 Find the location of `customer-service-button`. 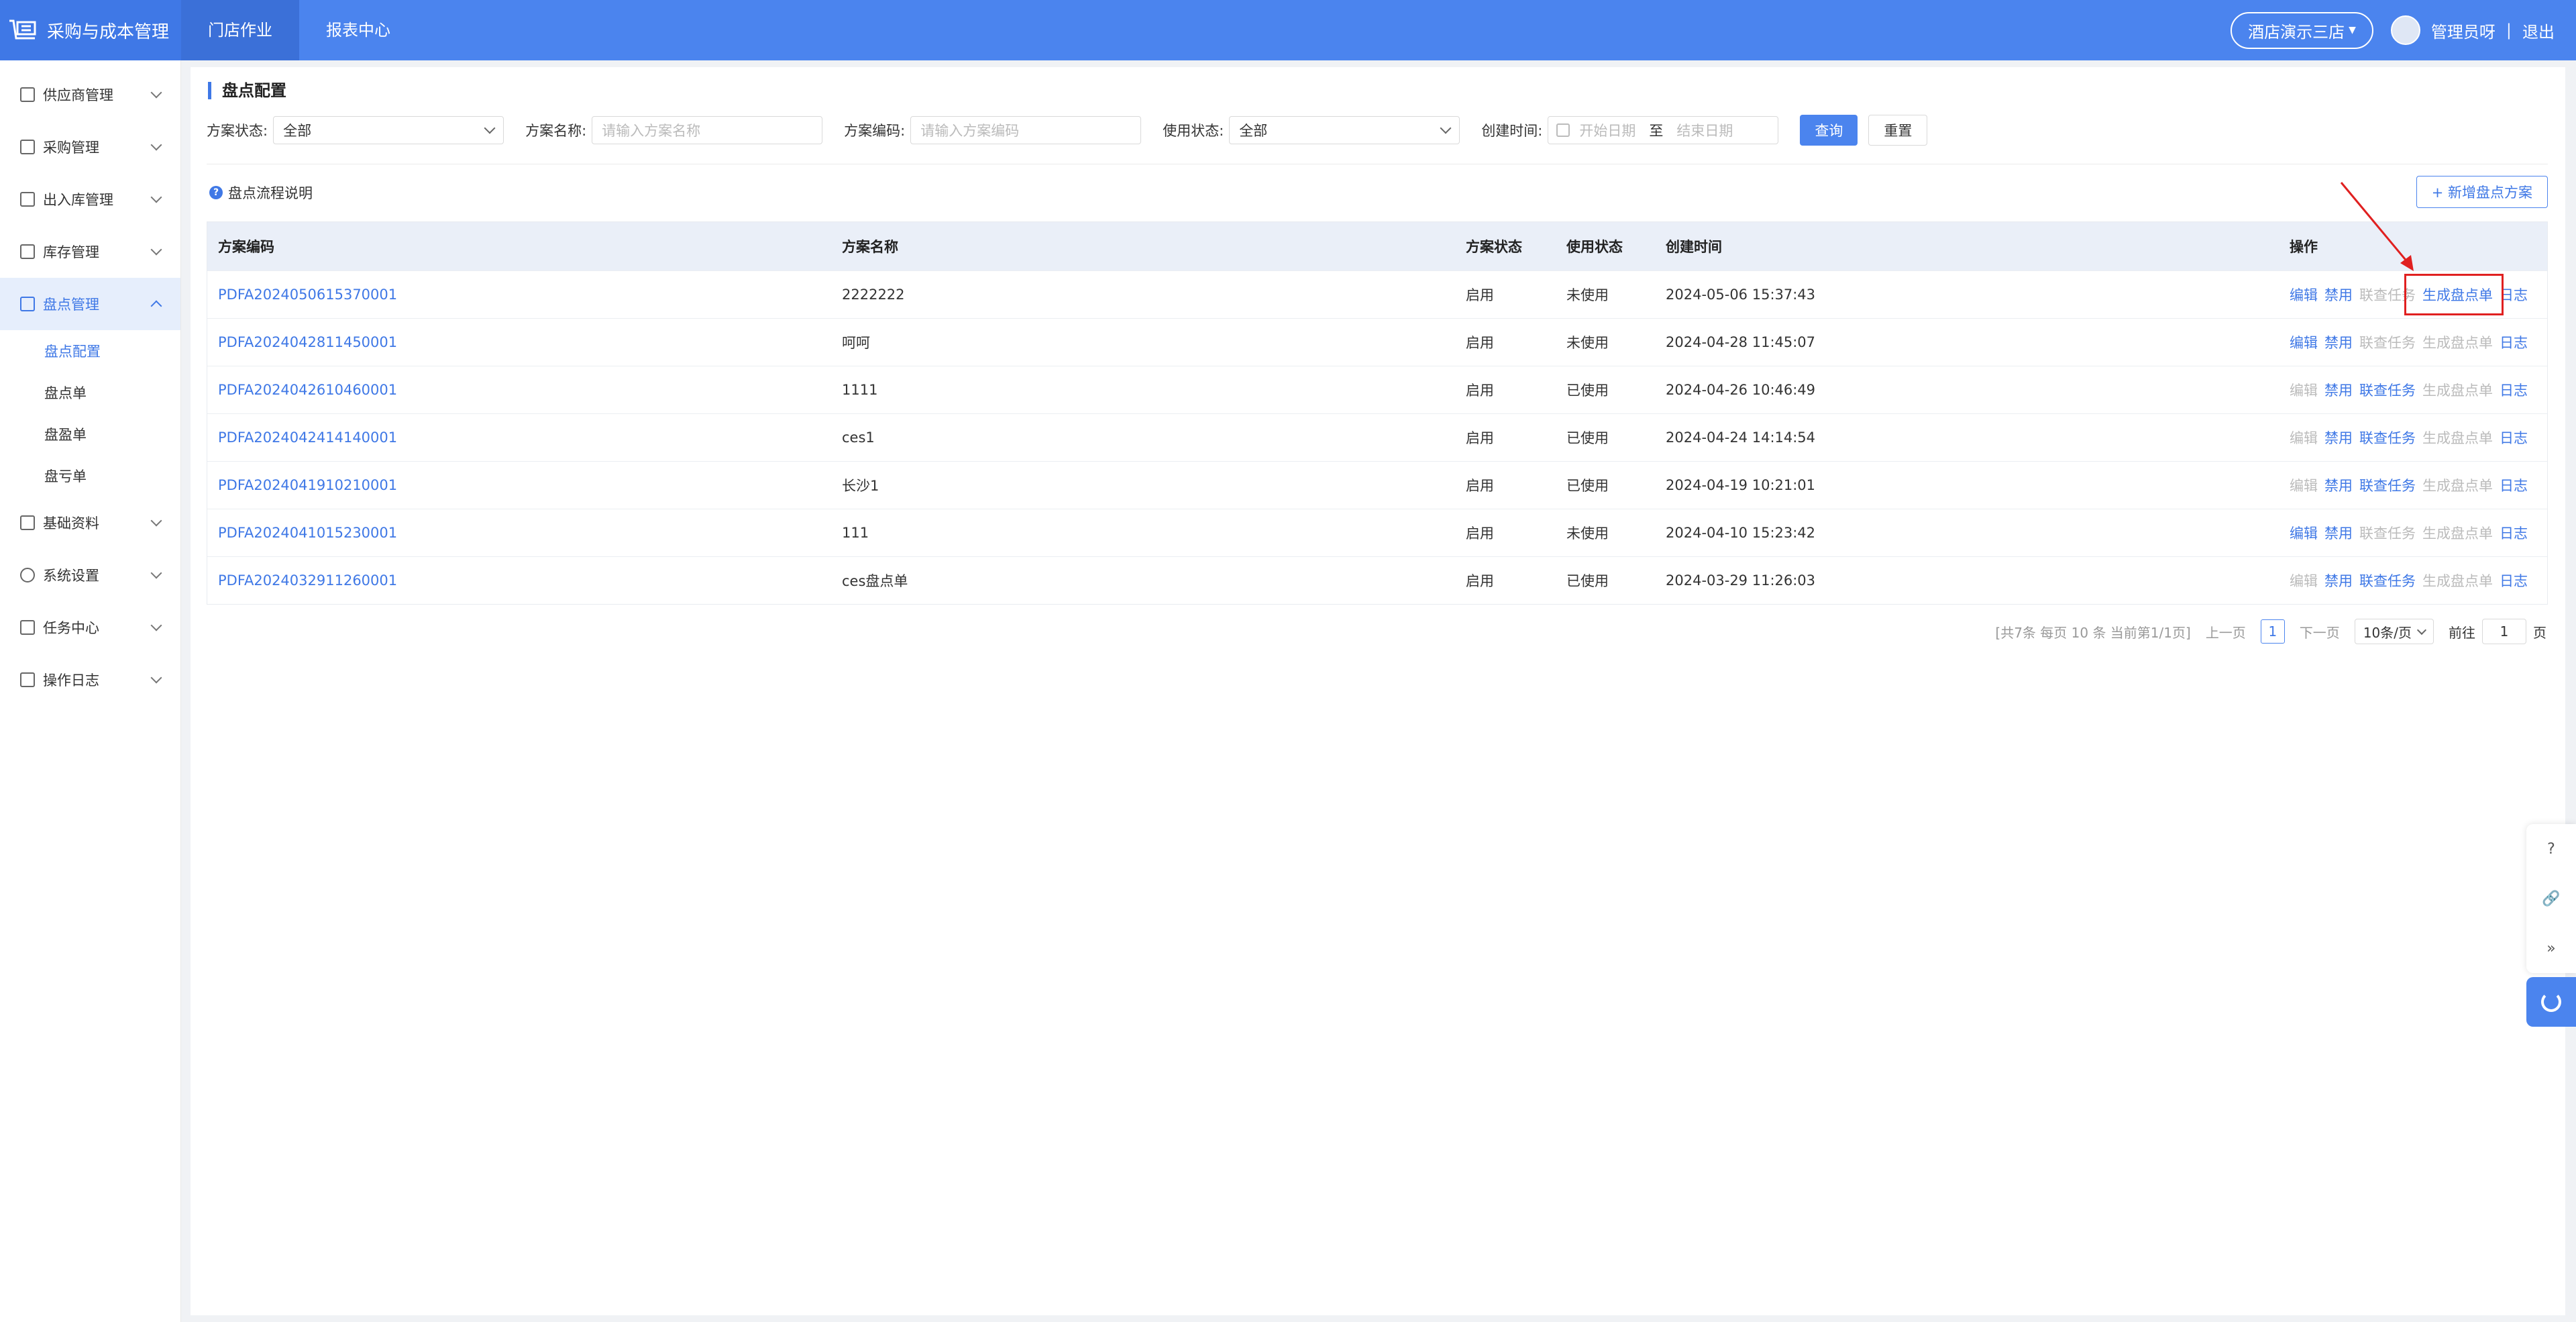

customer-service-button is located at coordinates (2551, 1002).